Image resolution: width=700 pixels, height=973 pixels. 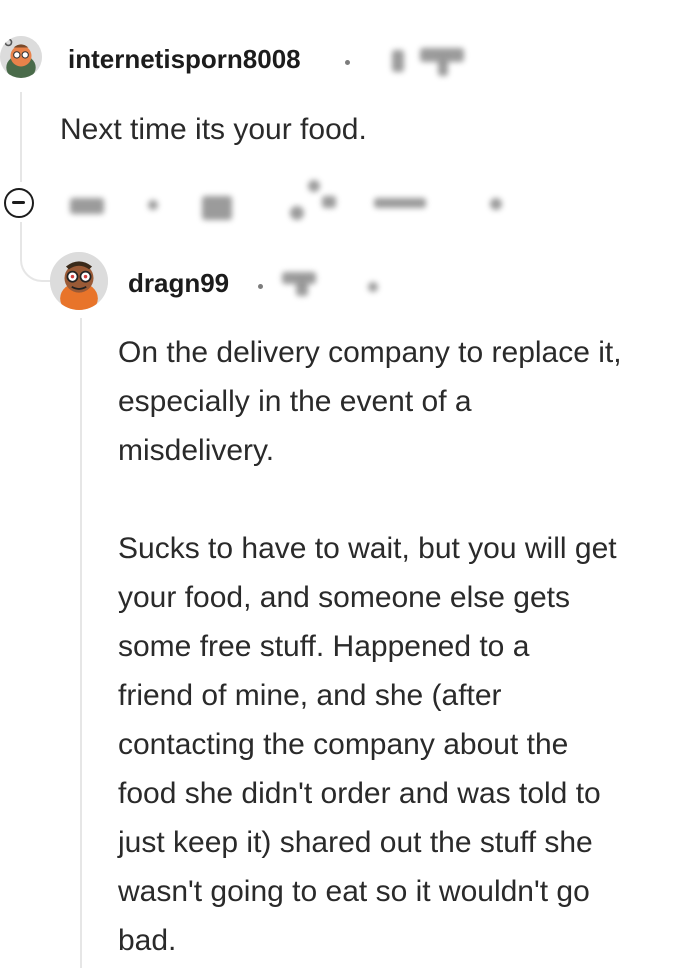 I want to click on collapse-minus-icon, so click(x=19, y=203).